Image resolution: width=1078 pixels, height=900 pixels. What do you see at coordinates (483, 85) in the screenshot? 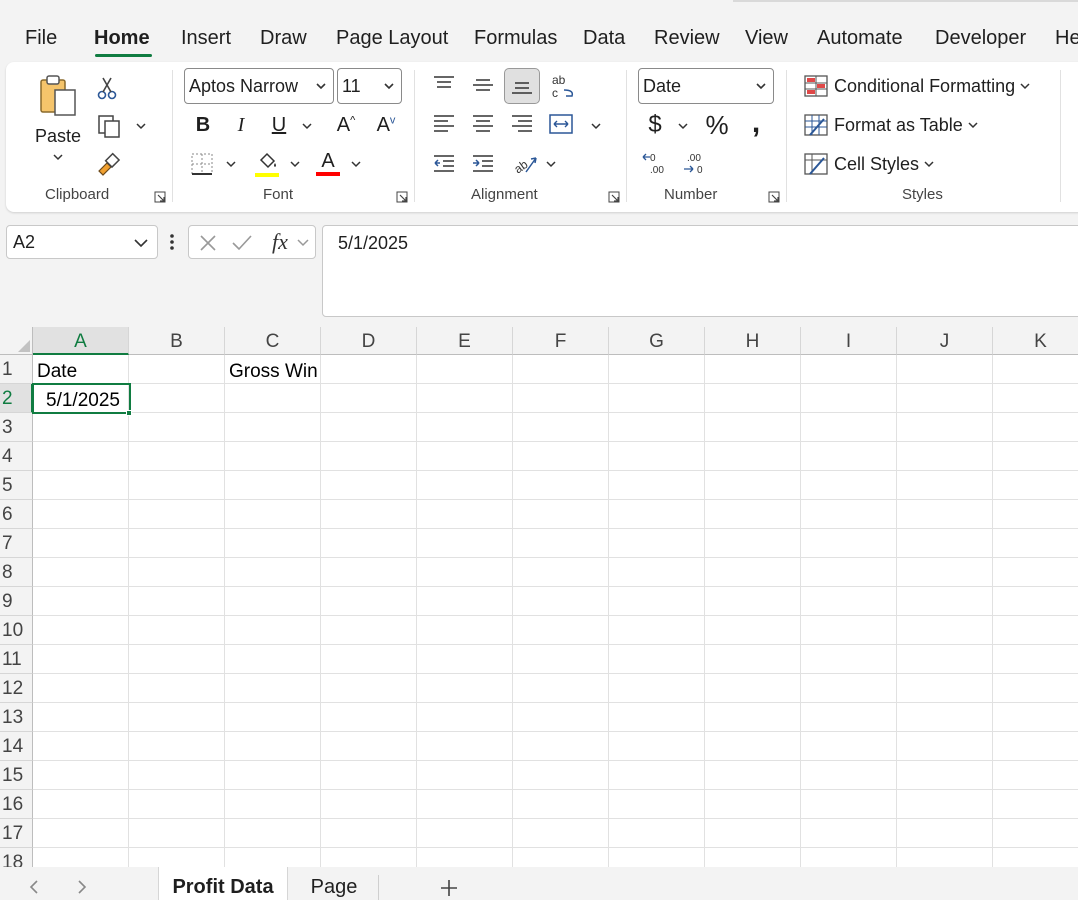
I see `middle-align-button` at bounding box center [483, 85].